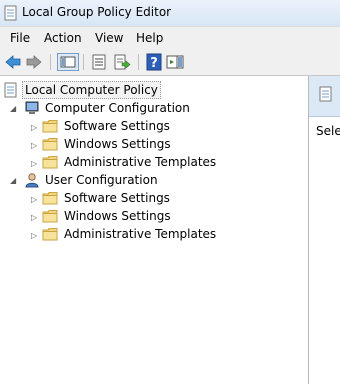  I want to click on show-hide-console-tree-icon, so click(68, 62).